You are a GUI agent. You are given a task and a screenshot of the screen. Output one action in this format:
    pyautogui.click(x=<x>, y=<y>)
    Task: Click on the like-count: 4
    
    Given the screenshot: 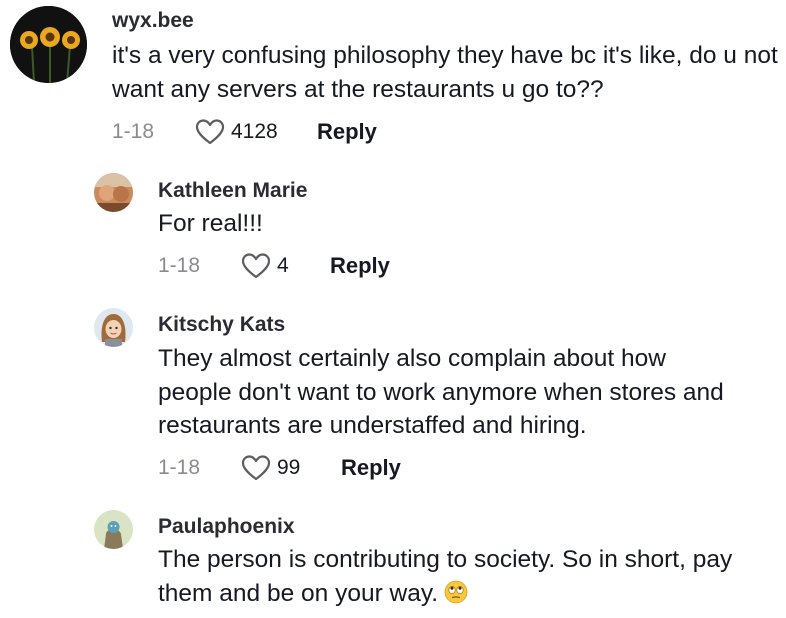 What is the action you would take?
    pyautogui.click(x=283, y=265)
    